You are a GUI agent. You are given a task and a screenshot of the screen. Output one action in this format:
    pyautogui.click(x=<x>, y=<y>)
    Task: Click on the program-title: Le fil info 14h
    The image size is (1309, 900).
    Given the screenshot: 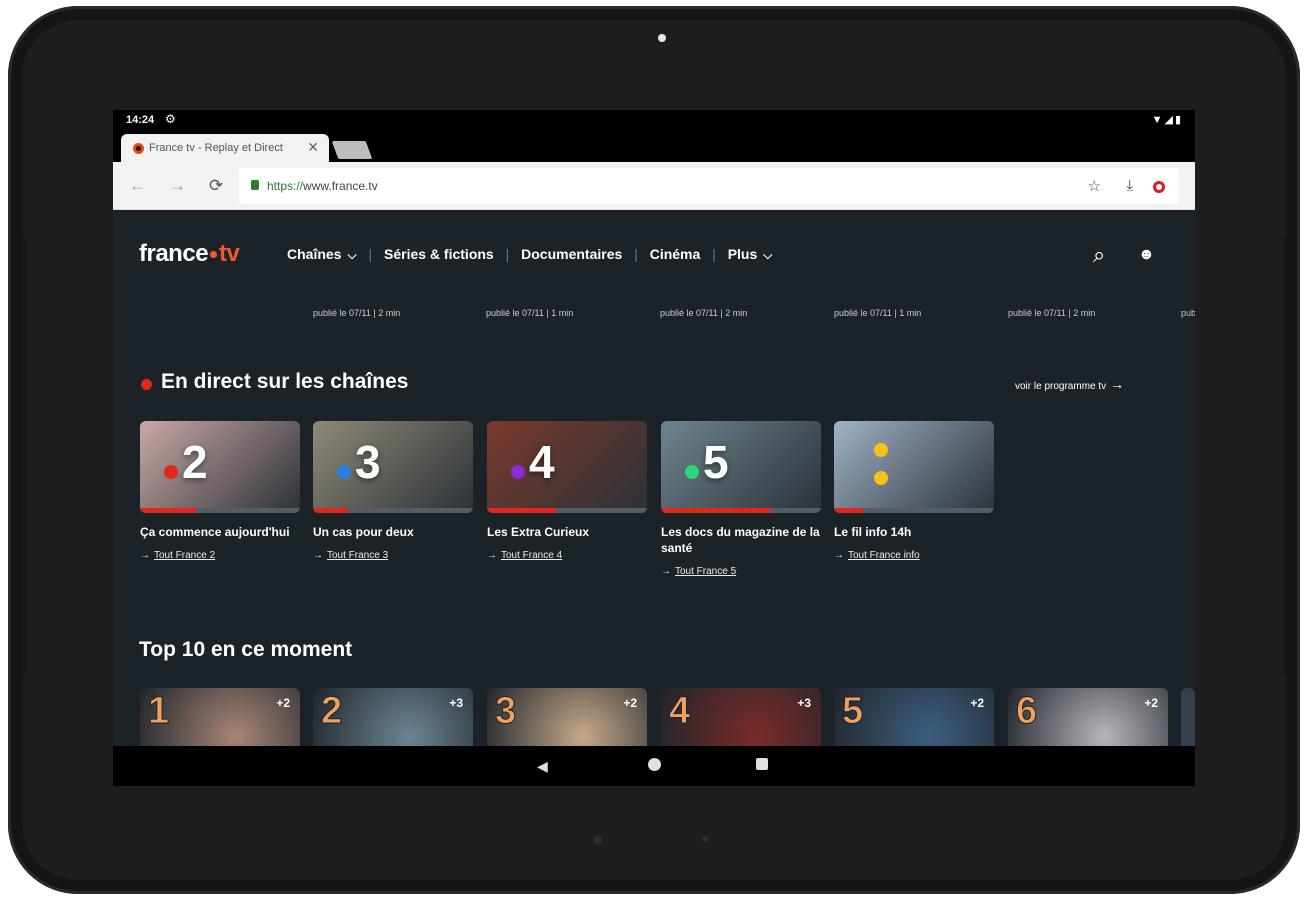 What is the action you would take?
    pyautogui.click(x=914, y=532)
    